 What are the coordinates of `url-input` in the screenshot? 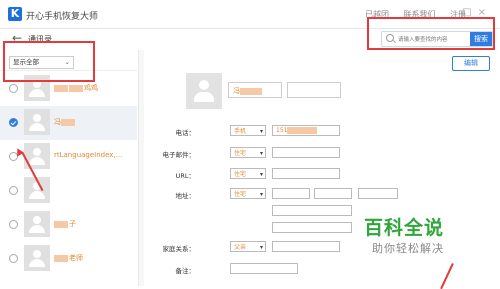 It's located at (306, 173).